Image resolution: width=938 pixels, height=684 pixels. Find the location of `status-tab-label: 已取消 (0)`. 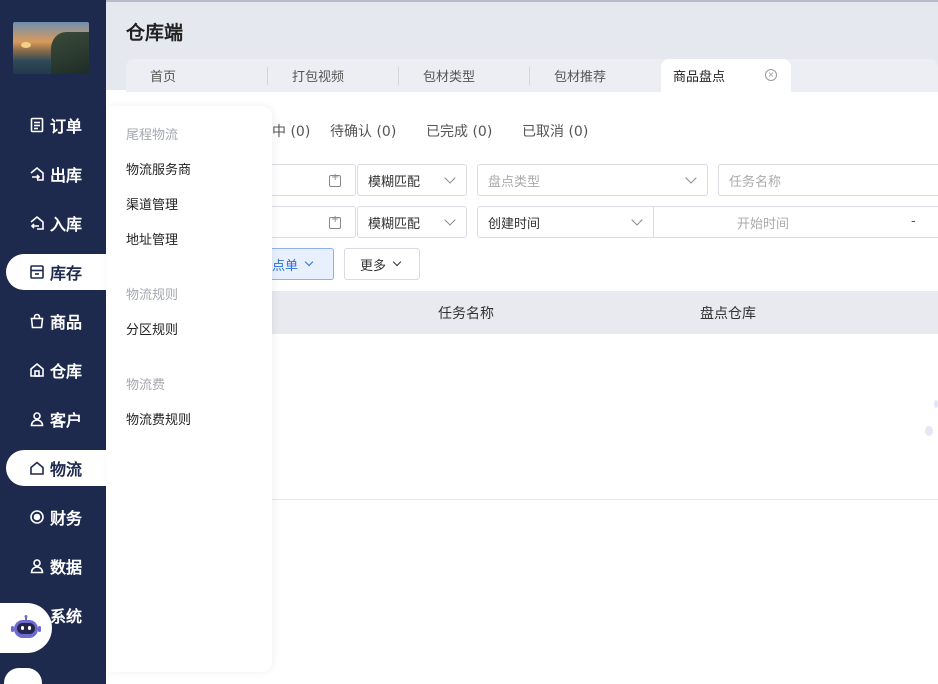

status-tab-label: 已取消 (0) is located at coordinates (555, 132).